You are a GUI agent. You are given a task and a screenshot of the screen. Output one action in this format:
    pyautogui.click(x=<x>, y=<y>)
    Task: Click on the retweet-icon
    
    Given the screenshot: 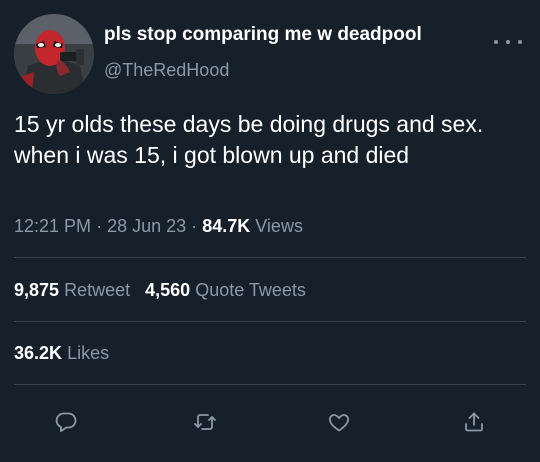 What is the action you would take?
    pyautogui.click(x=205, y=422)
    